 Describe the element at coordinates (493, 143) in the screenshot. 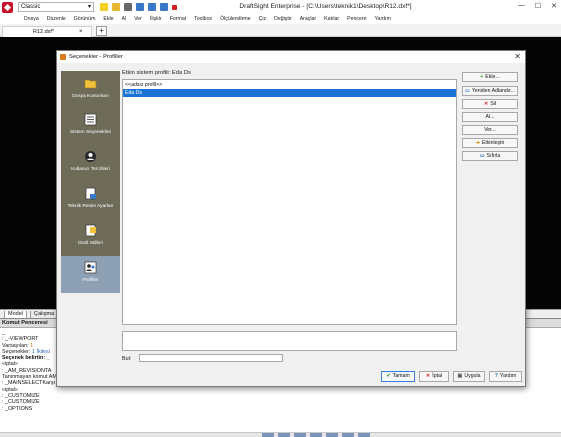

I see `button-label: Etkinleştir` at that location.